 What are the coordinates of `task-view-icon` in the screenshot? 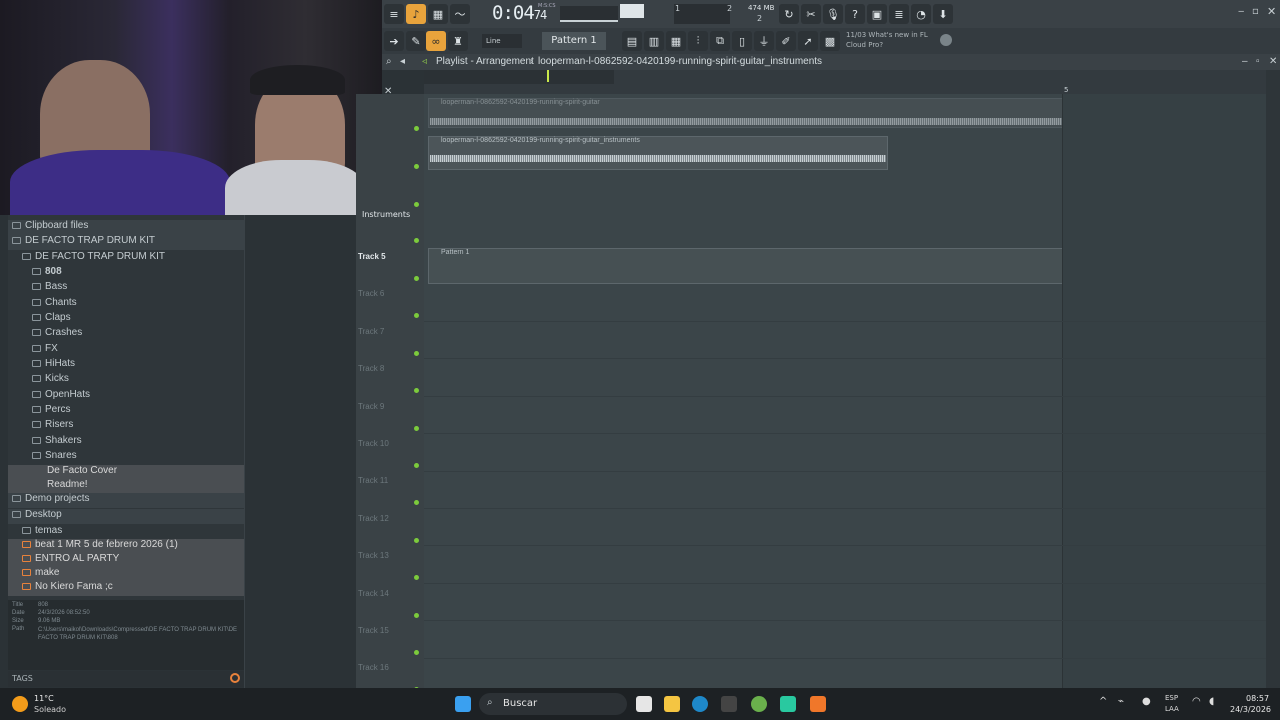 It's located at (644, 704).